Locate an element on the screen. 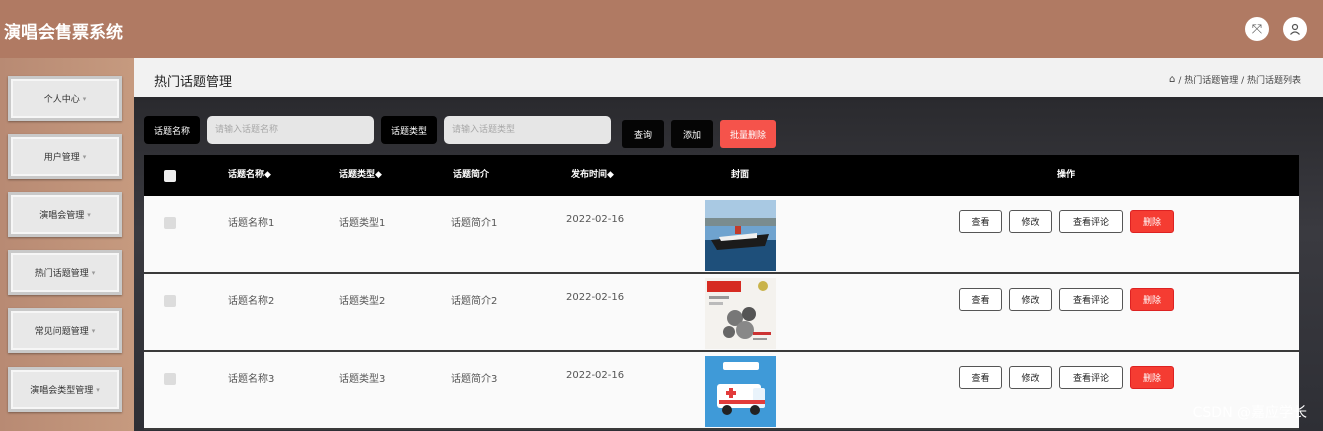 The width and height of the screenshot is (1323, 431). top-bar: 演唱会售票系统 ⤧ is located at coordinates (661, 29).